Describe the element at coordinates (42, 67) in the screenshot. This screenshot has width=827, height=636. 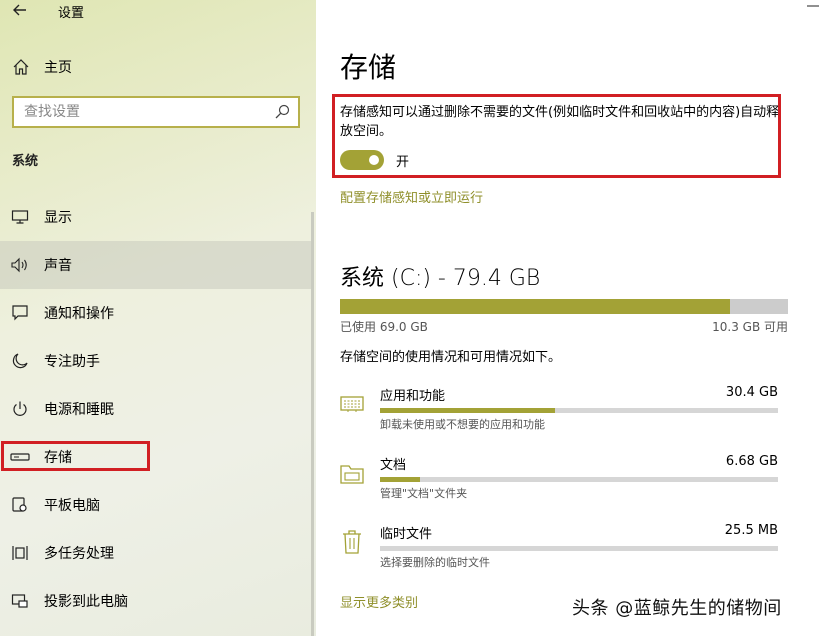
I see `home-nav-item: 主页` at that location.